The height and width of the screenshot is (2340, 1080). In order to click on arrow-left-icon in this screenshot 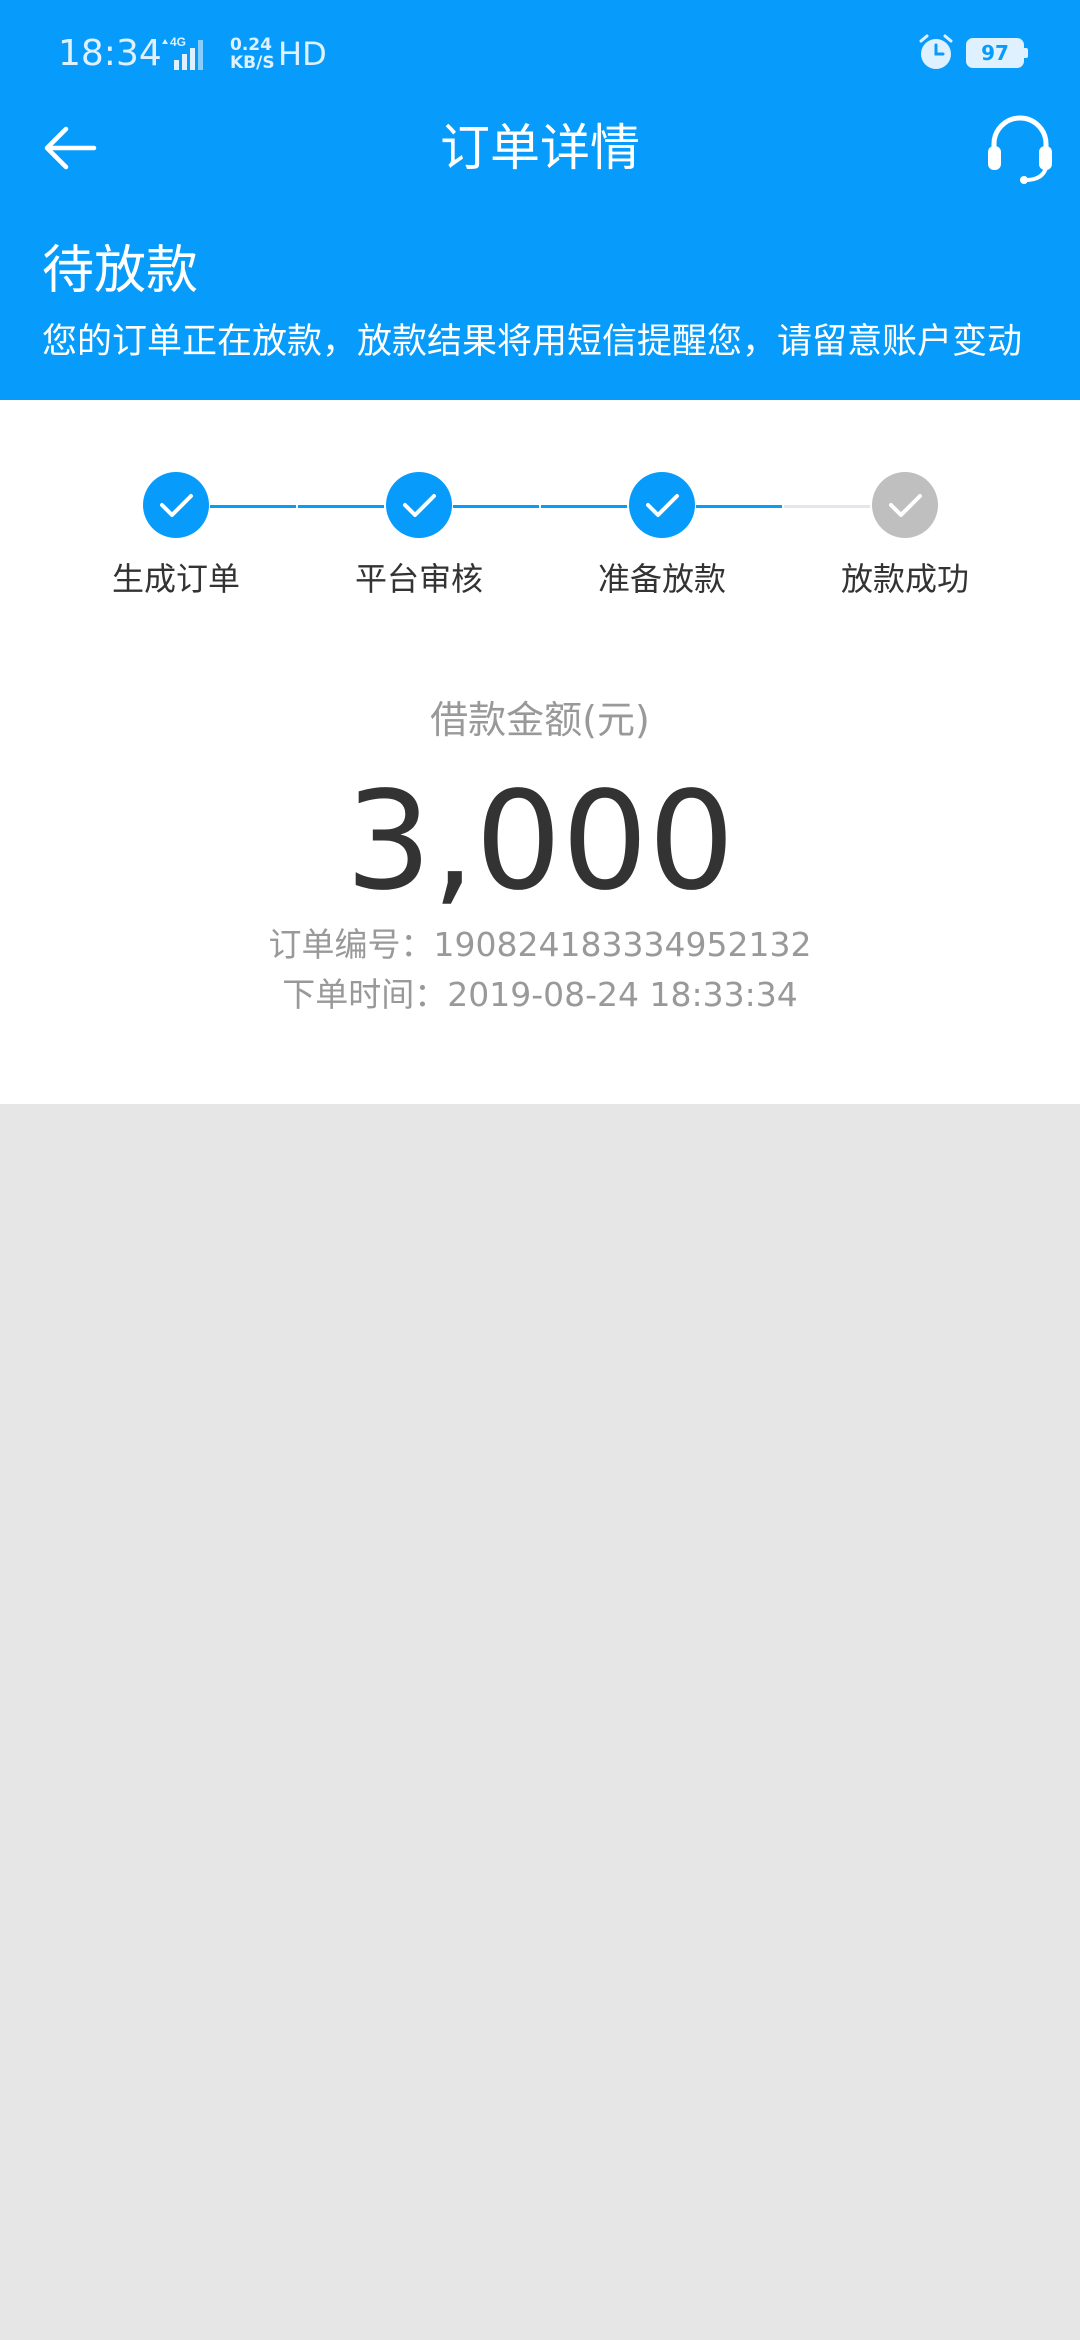, I will do `click(70, 148)`.